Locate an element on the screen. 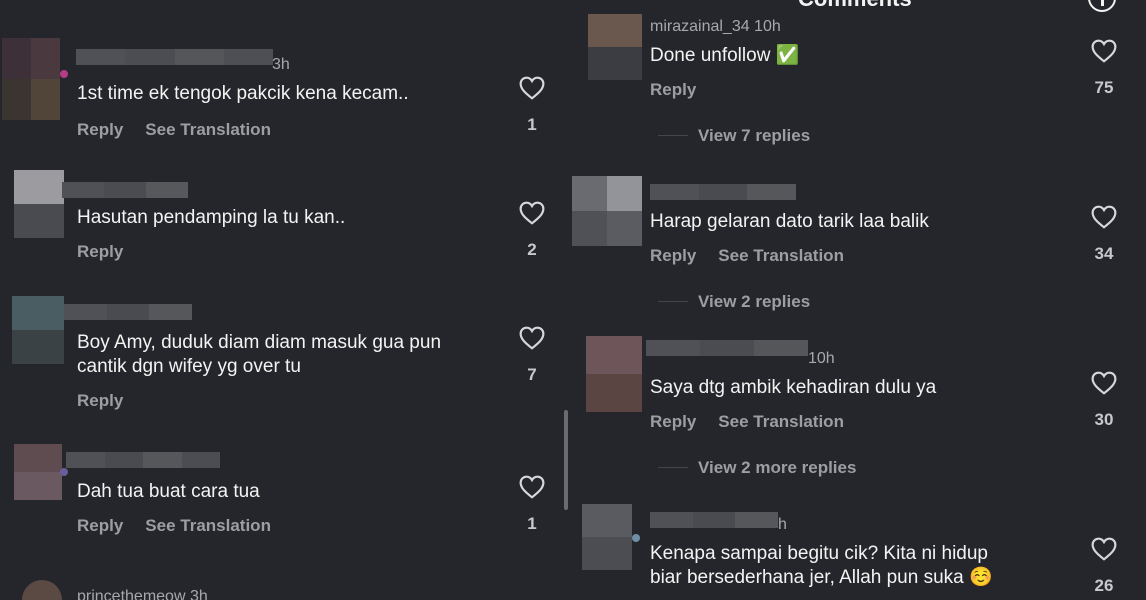 The width and height of the screenshot is (1146, 600). comment-time: h is located at coordinates (782, 524).